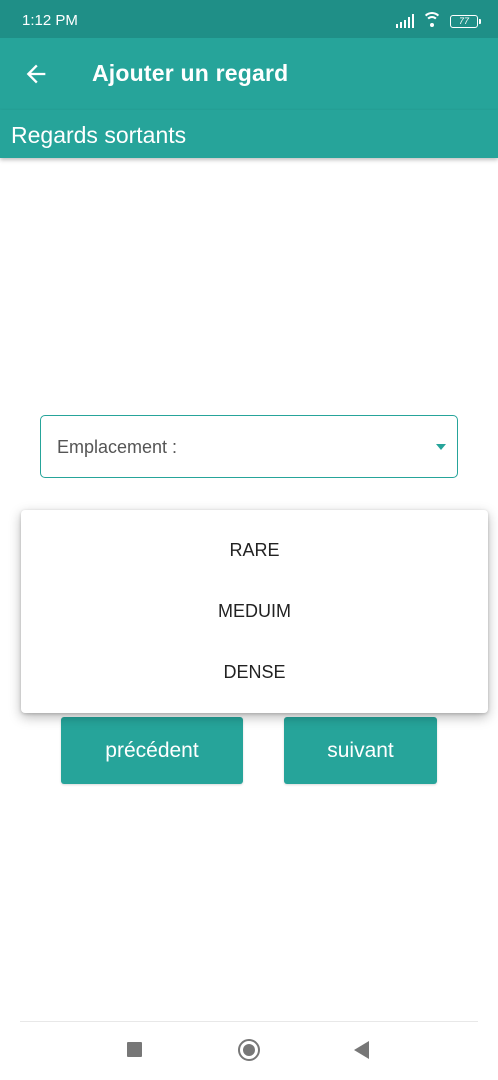  I want to click on status-time: 1:12 PM, so click(50, 20).